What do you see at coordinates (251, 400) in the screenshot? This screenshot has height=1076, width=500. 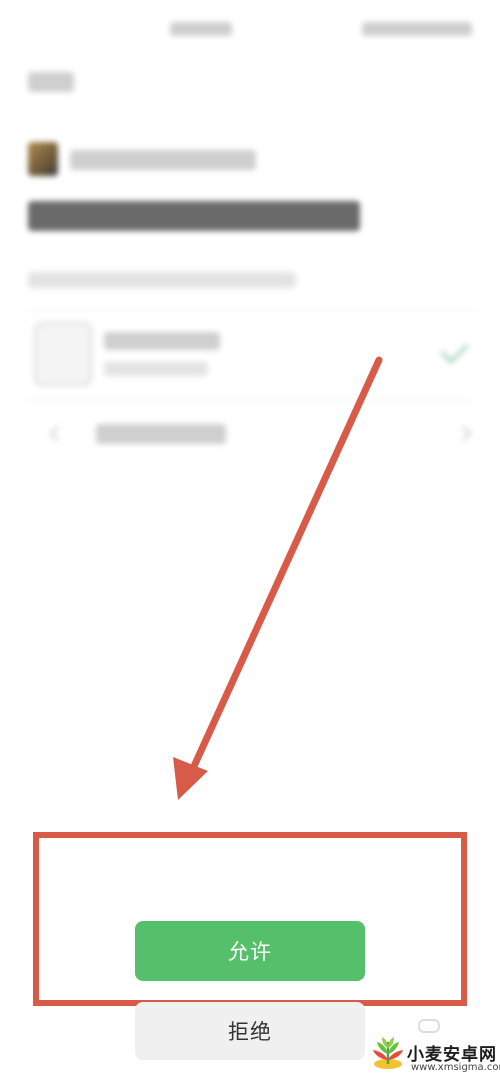 I see `divider-mid` at bounding box center [251, 400].